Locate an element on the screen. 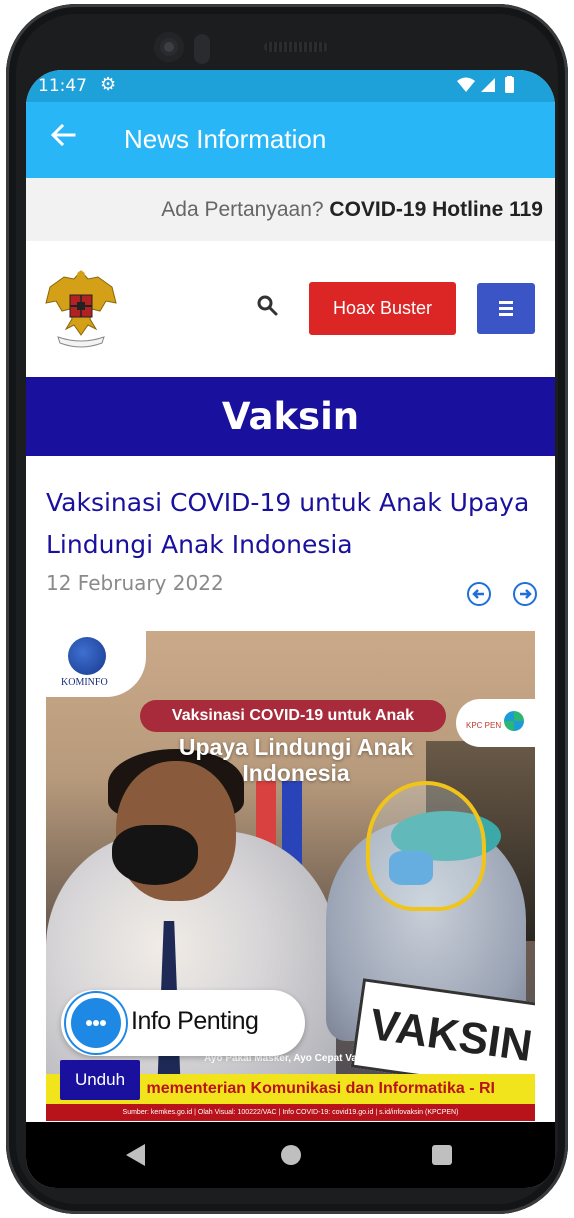 This screenshot has width=574, height=1218. search-icon is located at coordinates (268, 306).